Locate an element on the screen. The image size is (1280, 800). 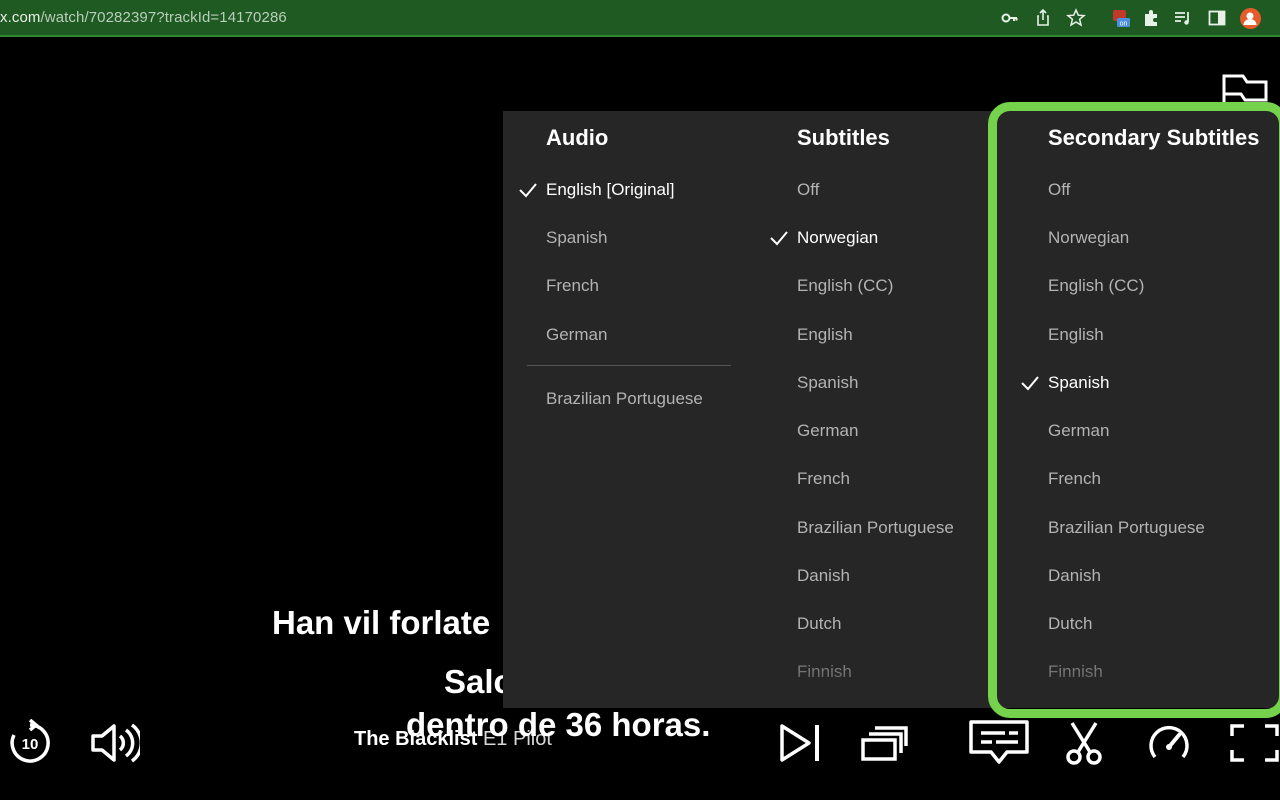
episodes-icon is located at coordinates (884, 743).